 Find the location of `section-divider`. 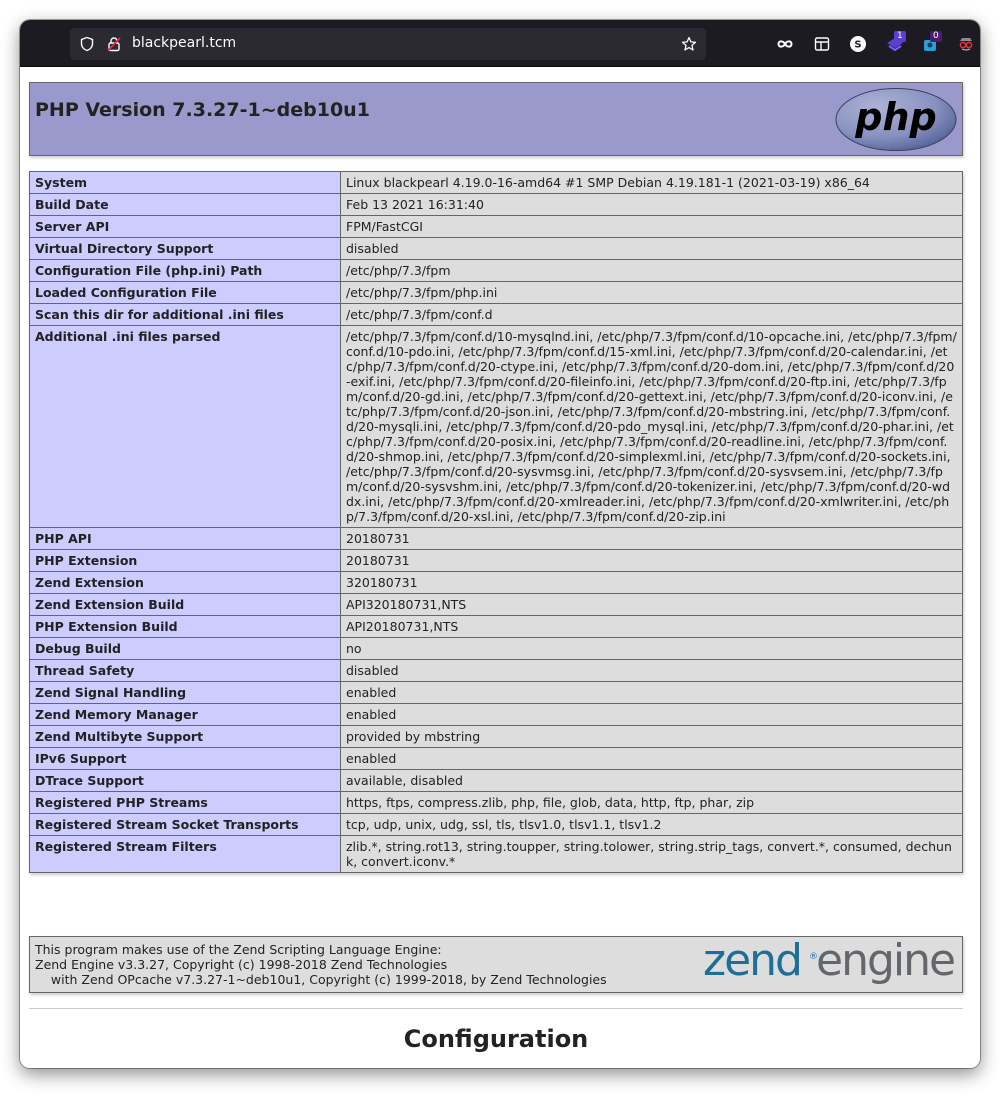

section-divider is located at coordinates (496, 1008).